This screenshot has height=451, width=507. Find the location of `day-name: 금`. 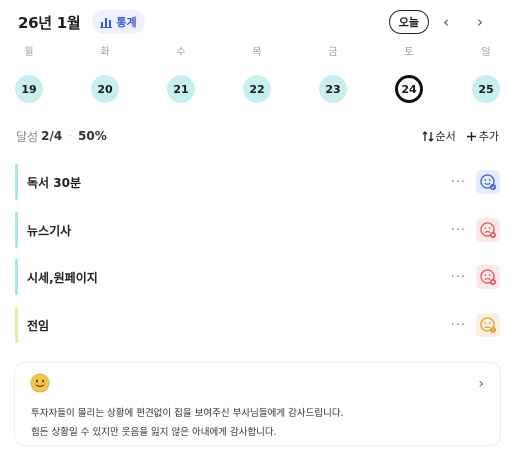

day-name: 금 is located at coordinates (333, 52).